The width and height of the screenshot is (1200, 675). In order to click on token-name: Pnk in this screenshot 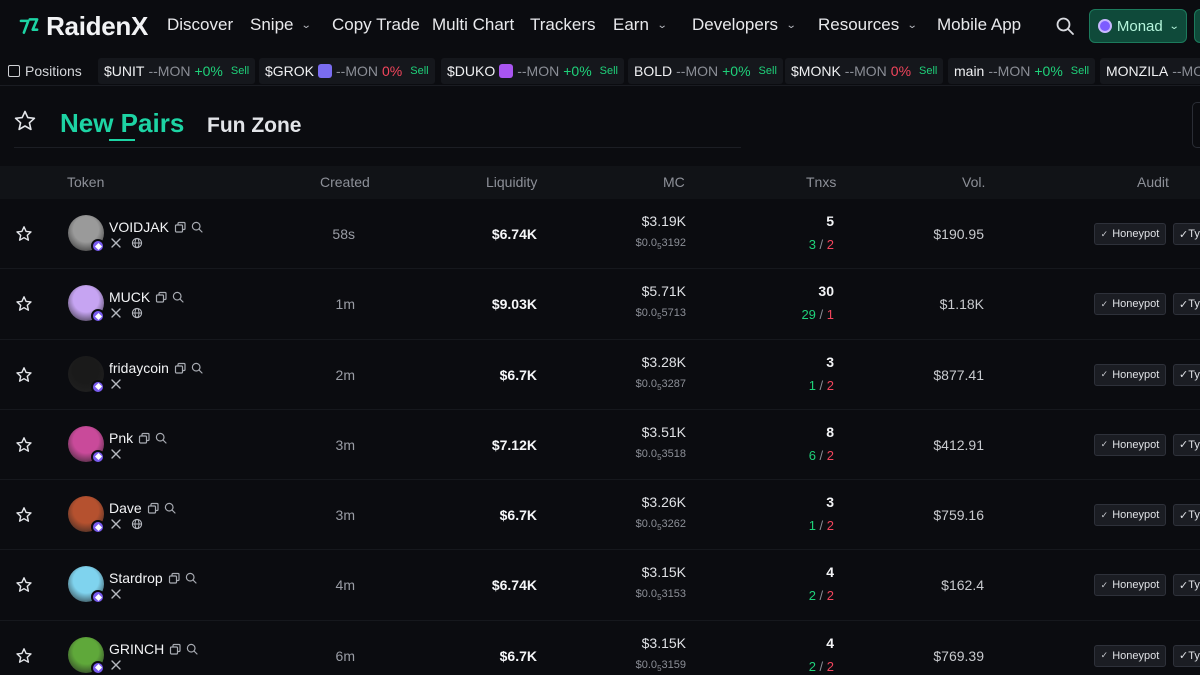, I will do `click(121, 438)`.